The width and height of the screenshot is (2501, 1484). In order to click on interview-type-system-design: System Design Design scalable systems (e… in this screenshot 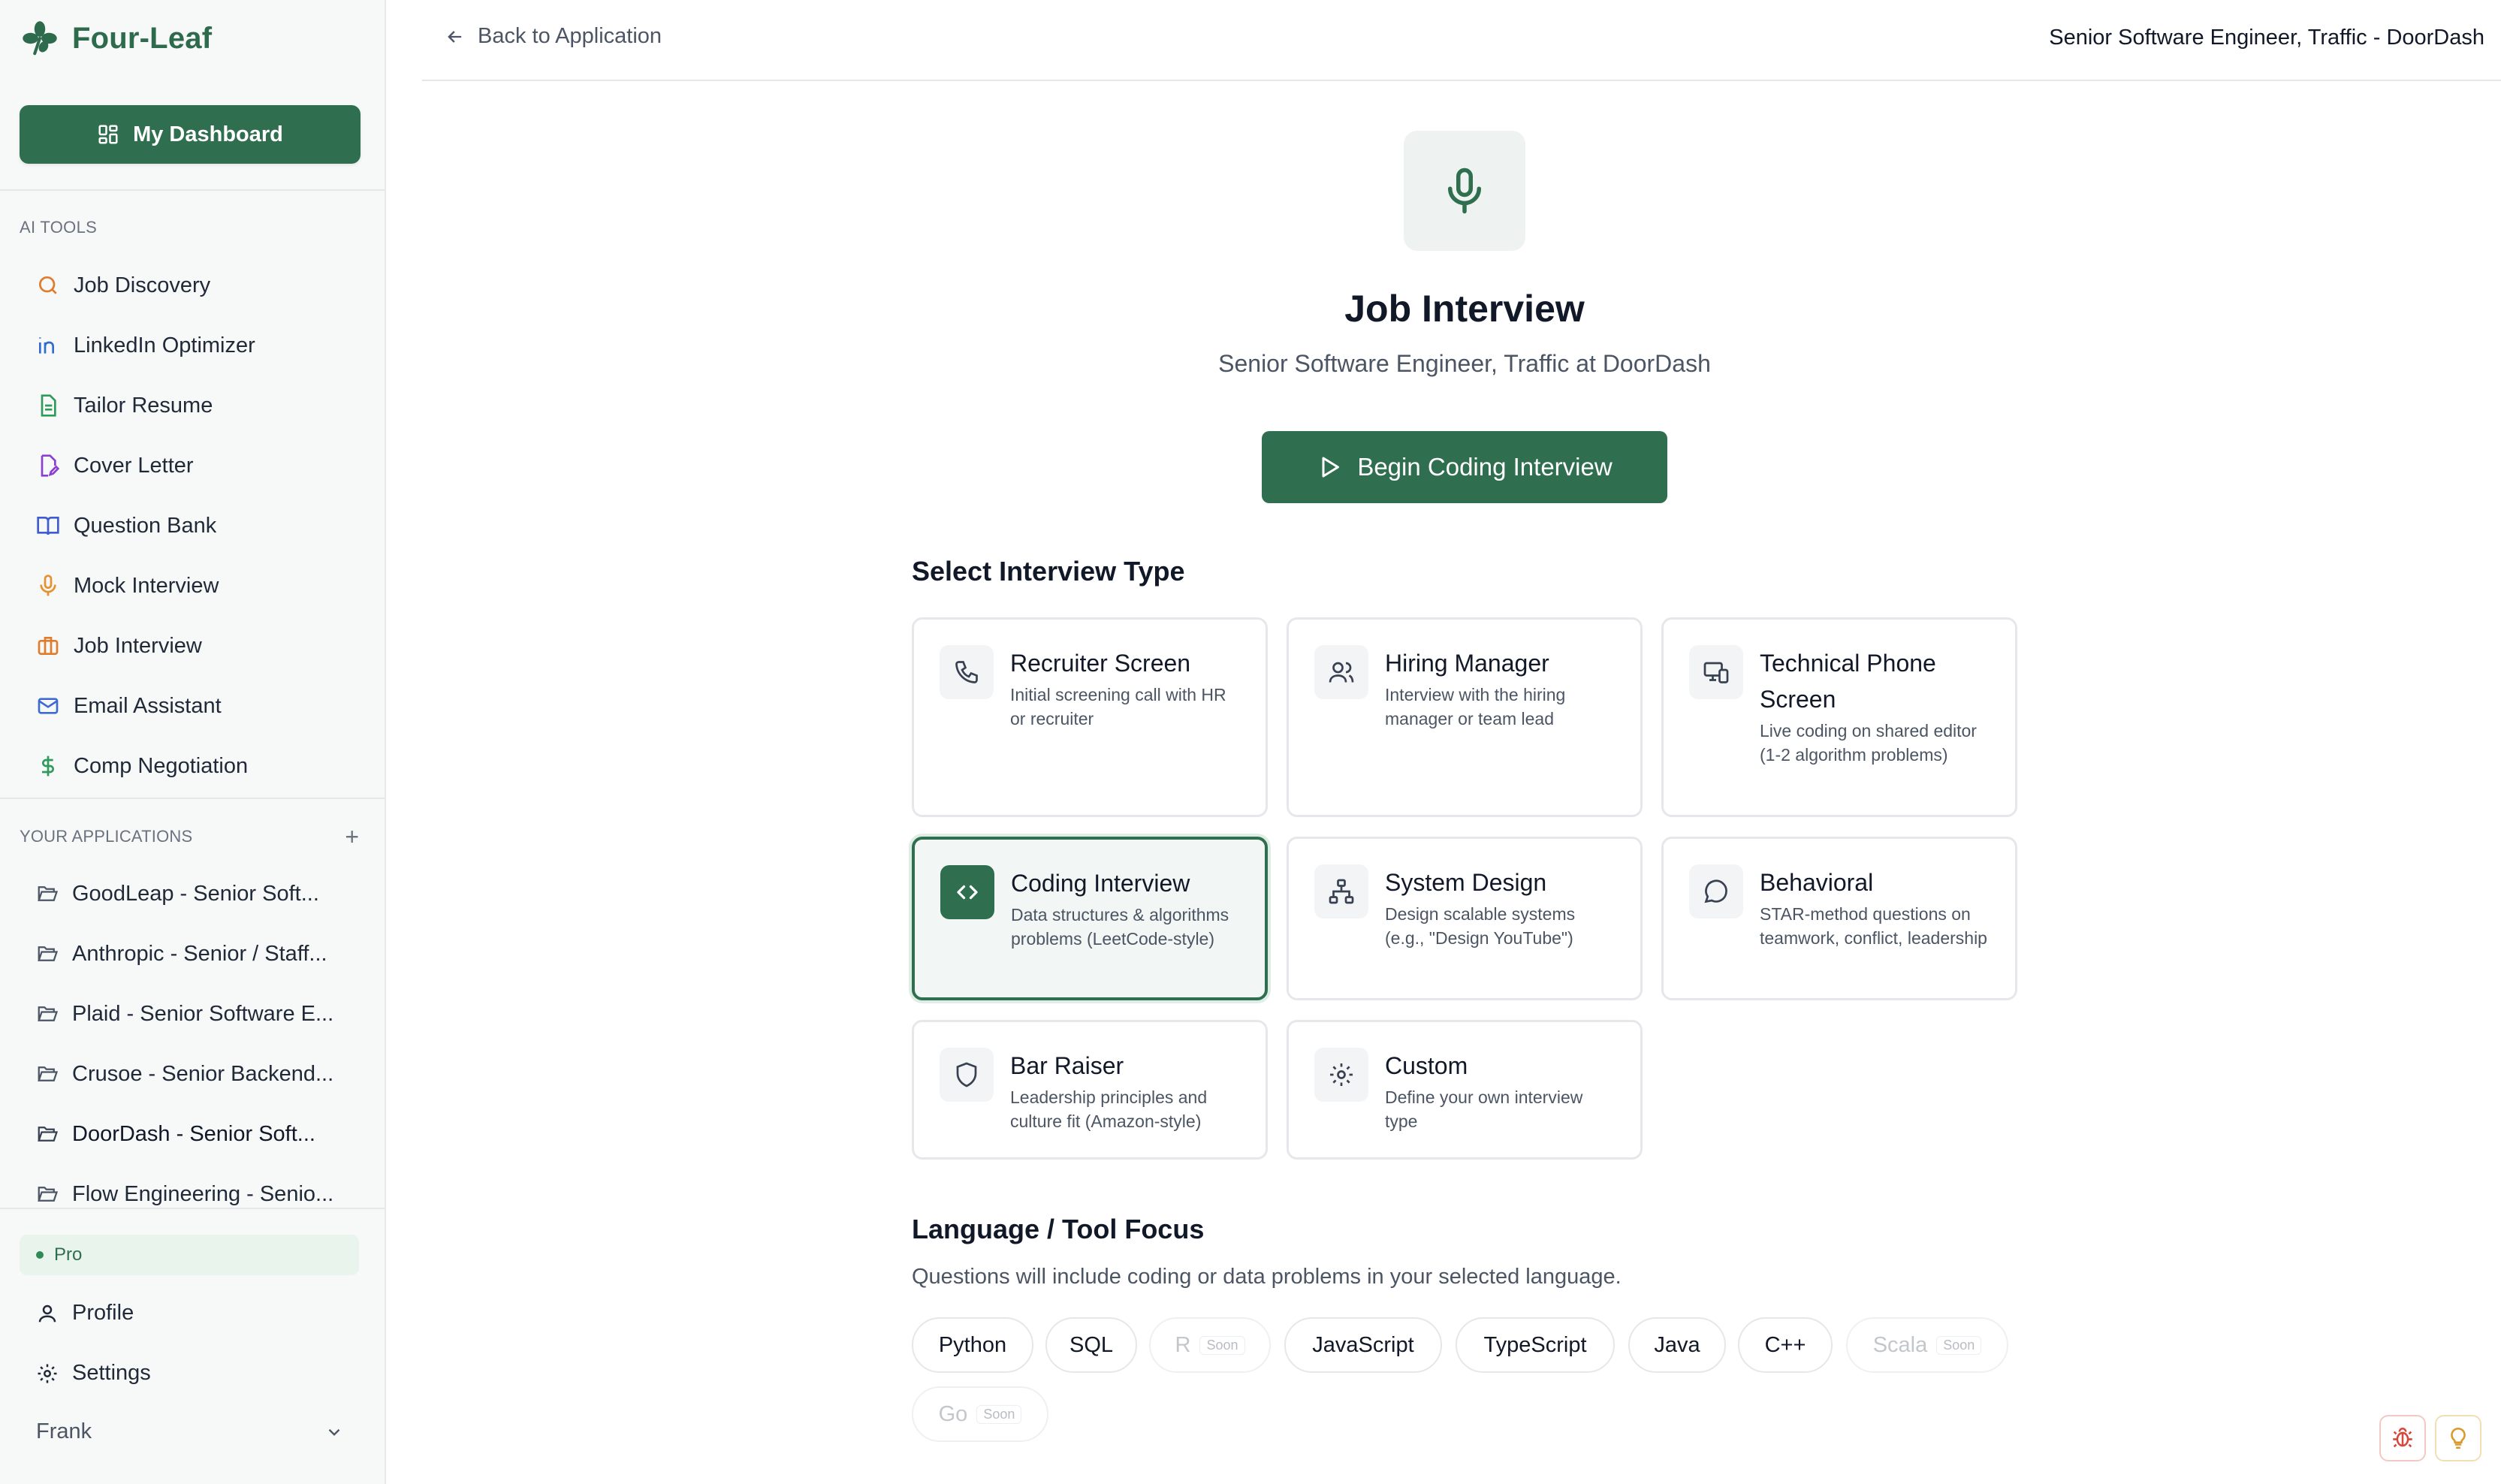, I will do `click(1465, 918)`.